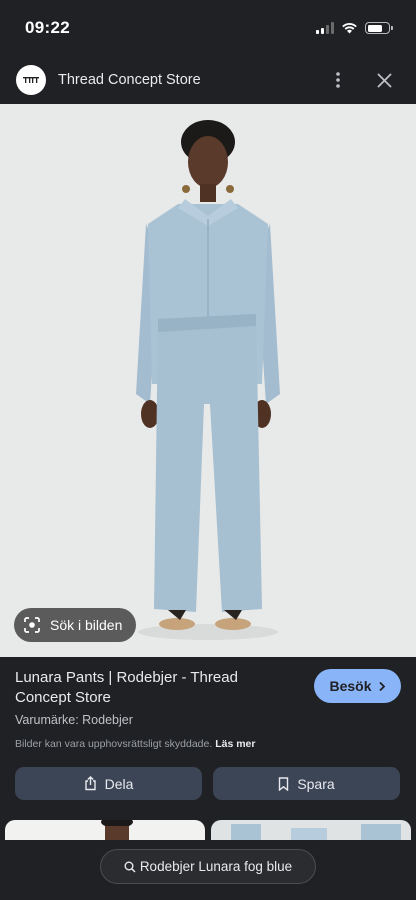 The width and height of the screenshot is (416, 900). What do you see at coordinates (284, 783) in the screenshot?
I see `bookmark-icon` at bounding box center [284, 783].